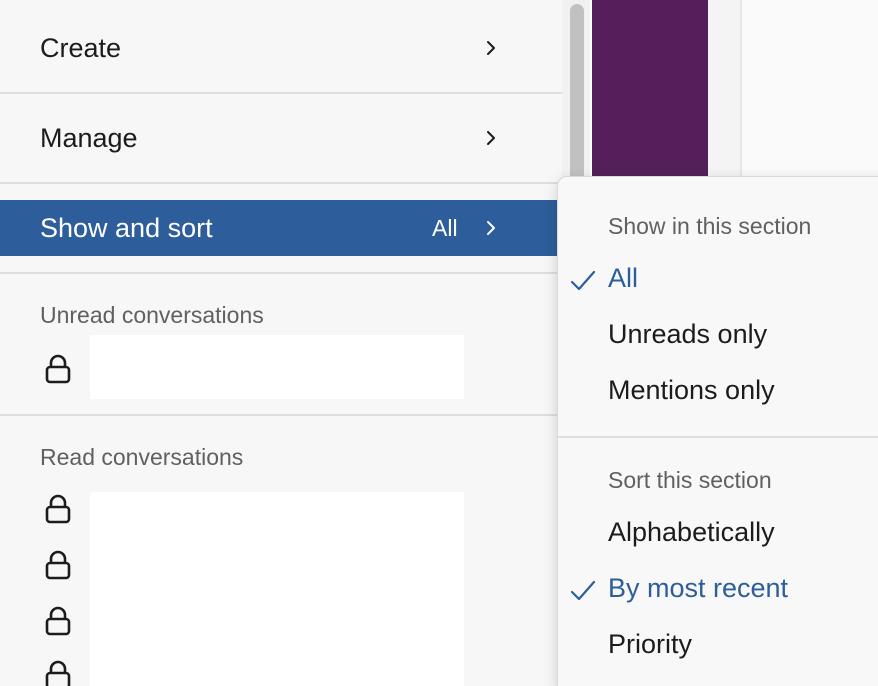 The image size is (878, 686). I want to click on scrollbar-thumb, so click(577, 102).